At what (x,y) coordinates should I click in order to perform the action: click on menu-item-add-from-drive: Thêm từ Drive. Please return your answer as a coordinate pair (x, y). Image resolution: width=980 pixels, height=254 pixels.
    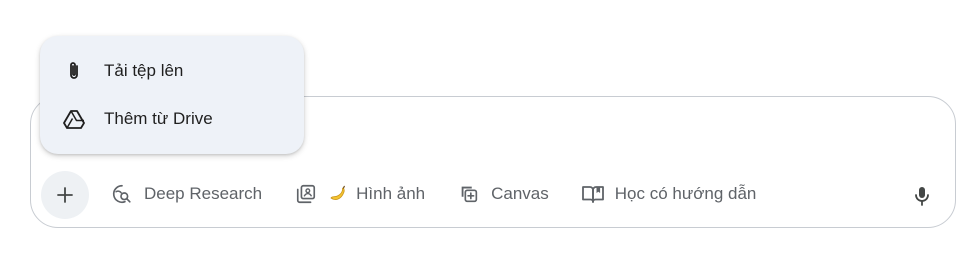
    Looking at the image, I should click on (172, 119).